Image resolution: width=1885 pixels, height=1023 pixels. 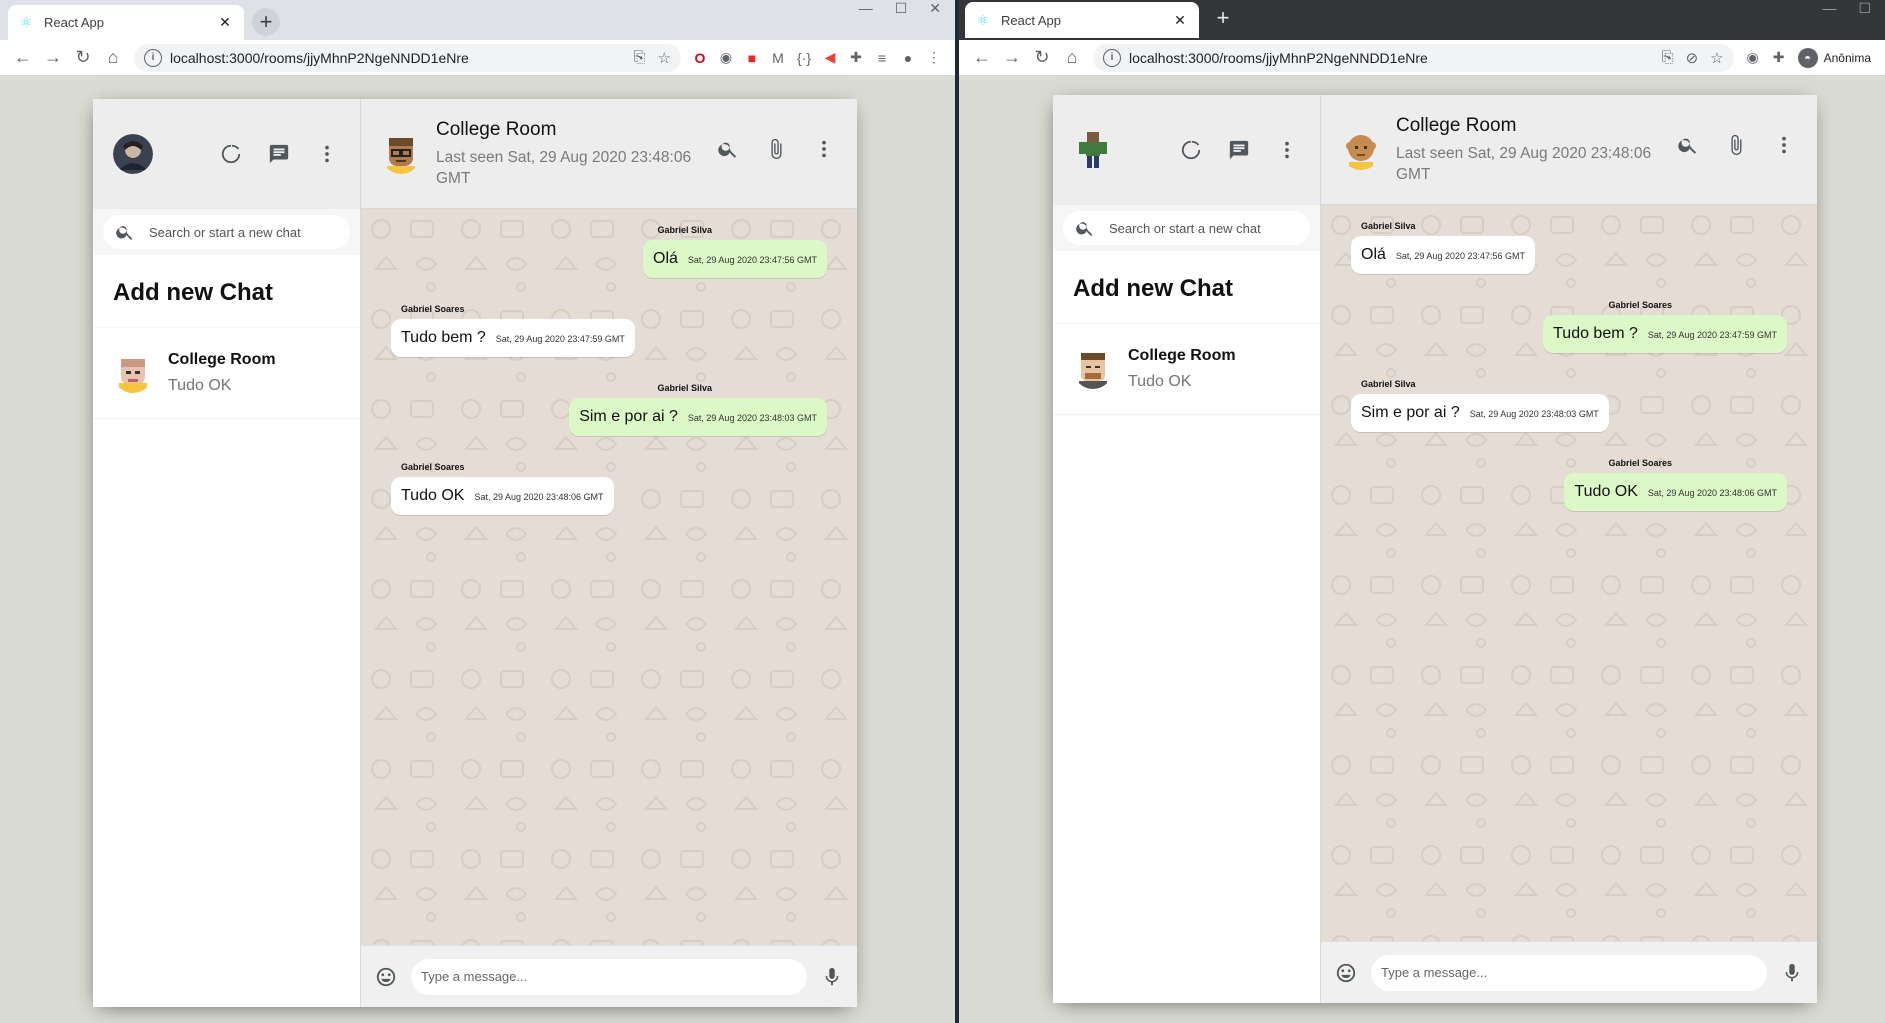 I want to click on tracking-blocked-eye-icon: ⊘, so click(x=1692, y=58).